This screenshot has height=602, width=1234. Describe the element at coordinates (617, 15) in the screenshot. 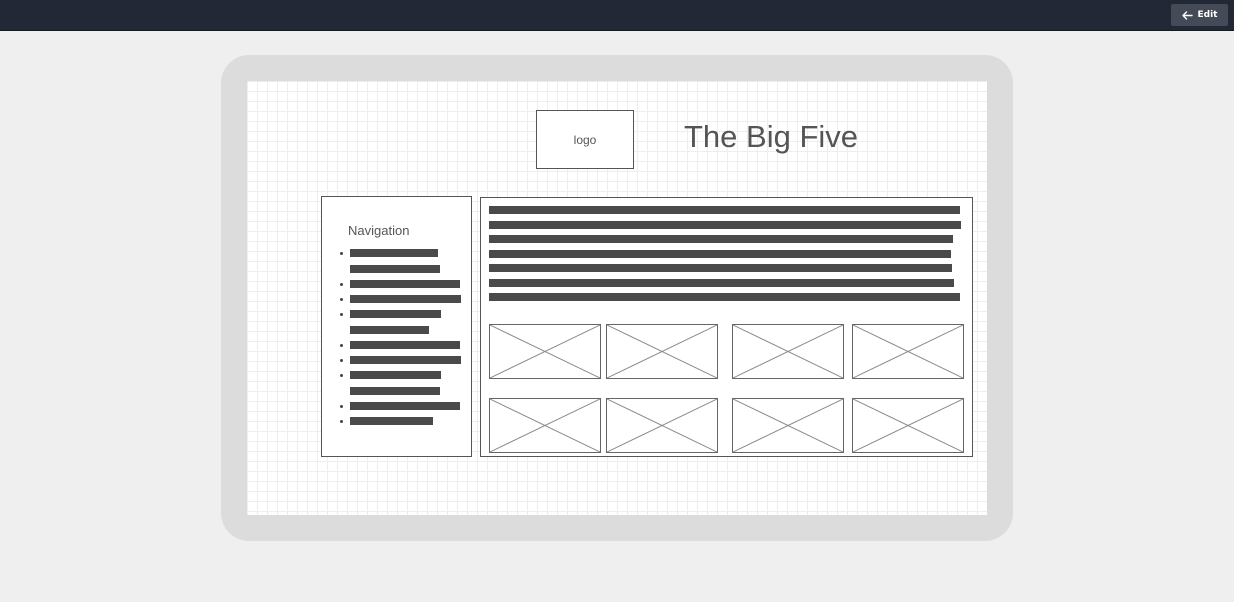

I see `top-toolbar: Edit` at that location.